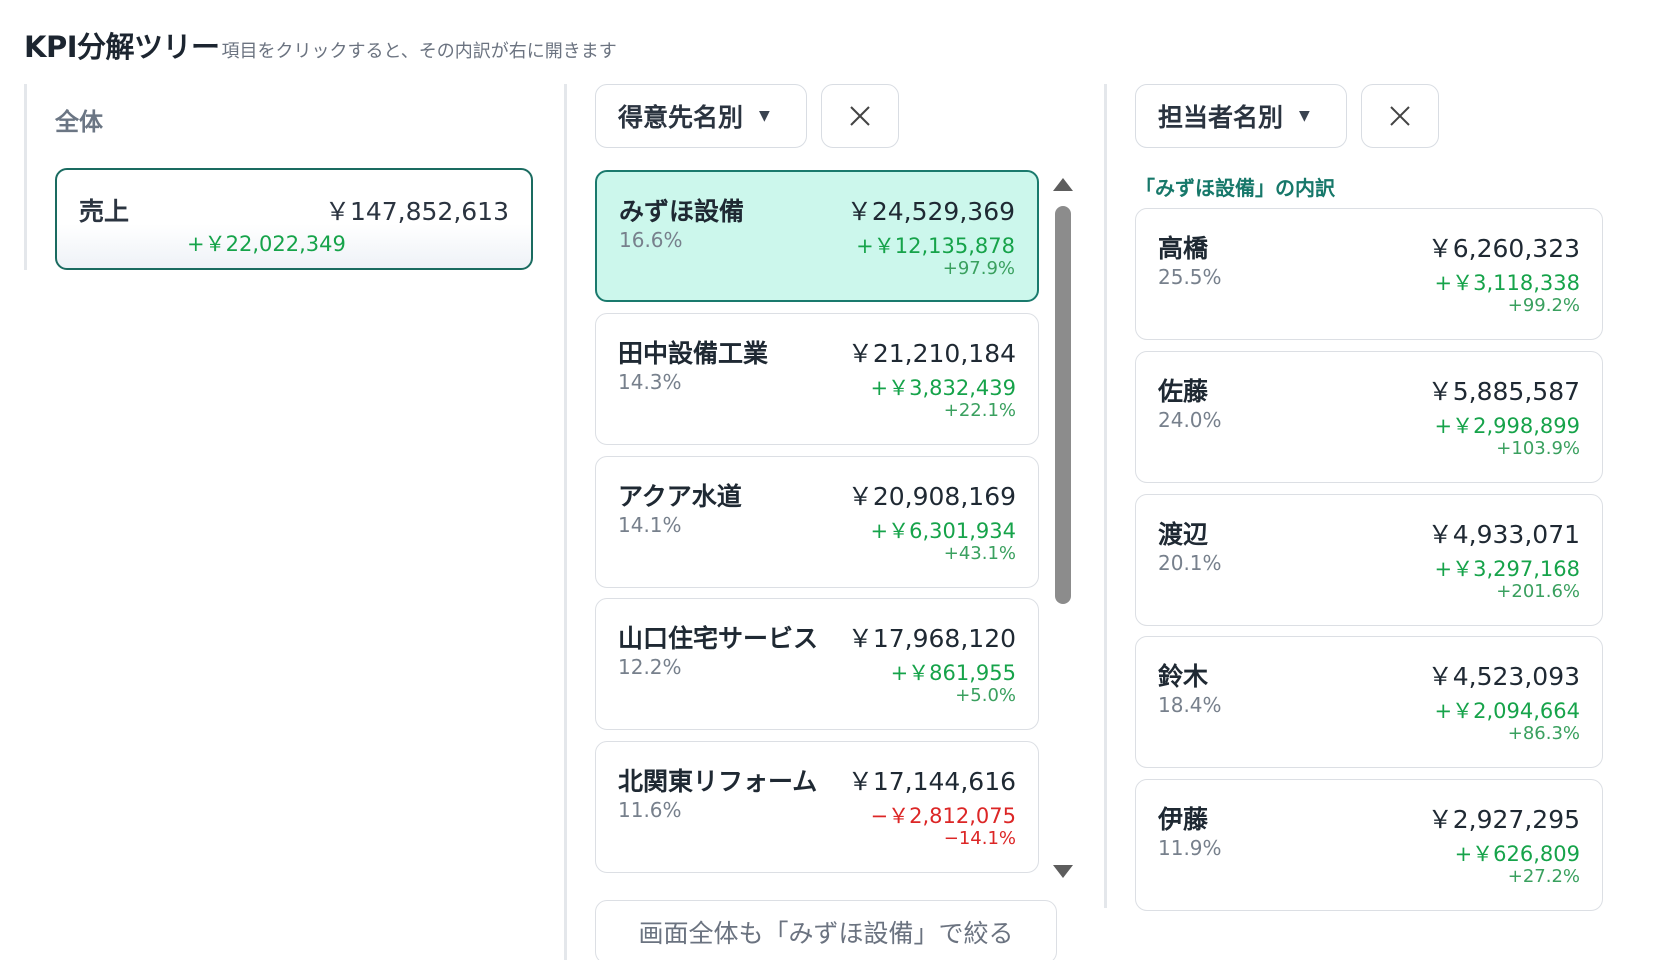  I want to click on staff-card: 伊藤 11.9% ￥2,927,295 +￥626,809 +27.2%, so click(1369, 845).